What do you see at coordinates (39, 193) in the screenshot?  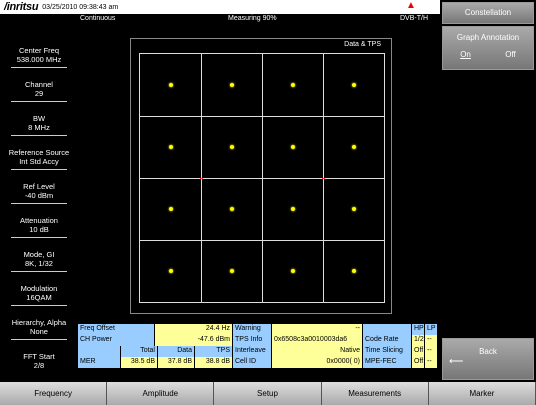 I see `param-ref-level: Ref Level -40 dBm` at bounding box center [39, 193].